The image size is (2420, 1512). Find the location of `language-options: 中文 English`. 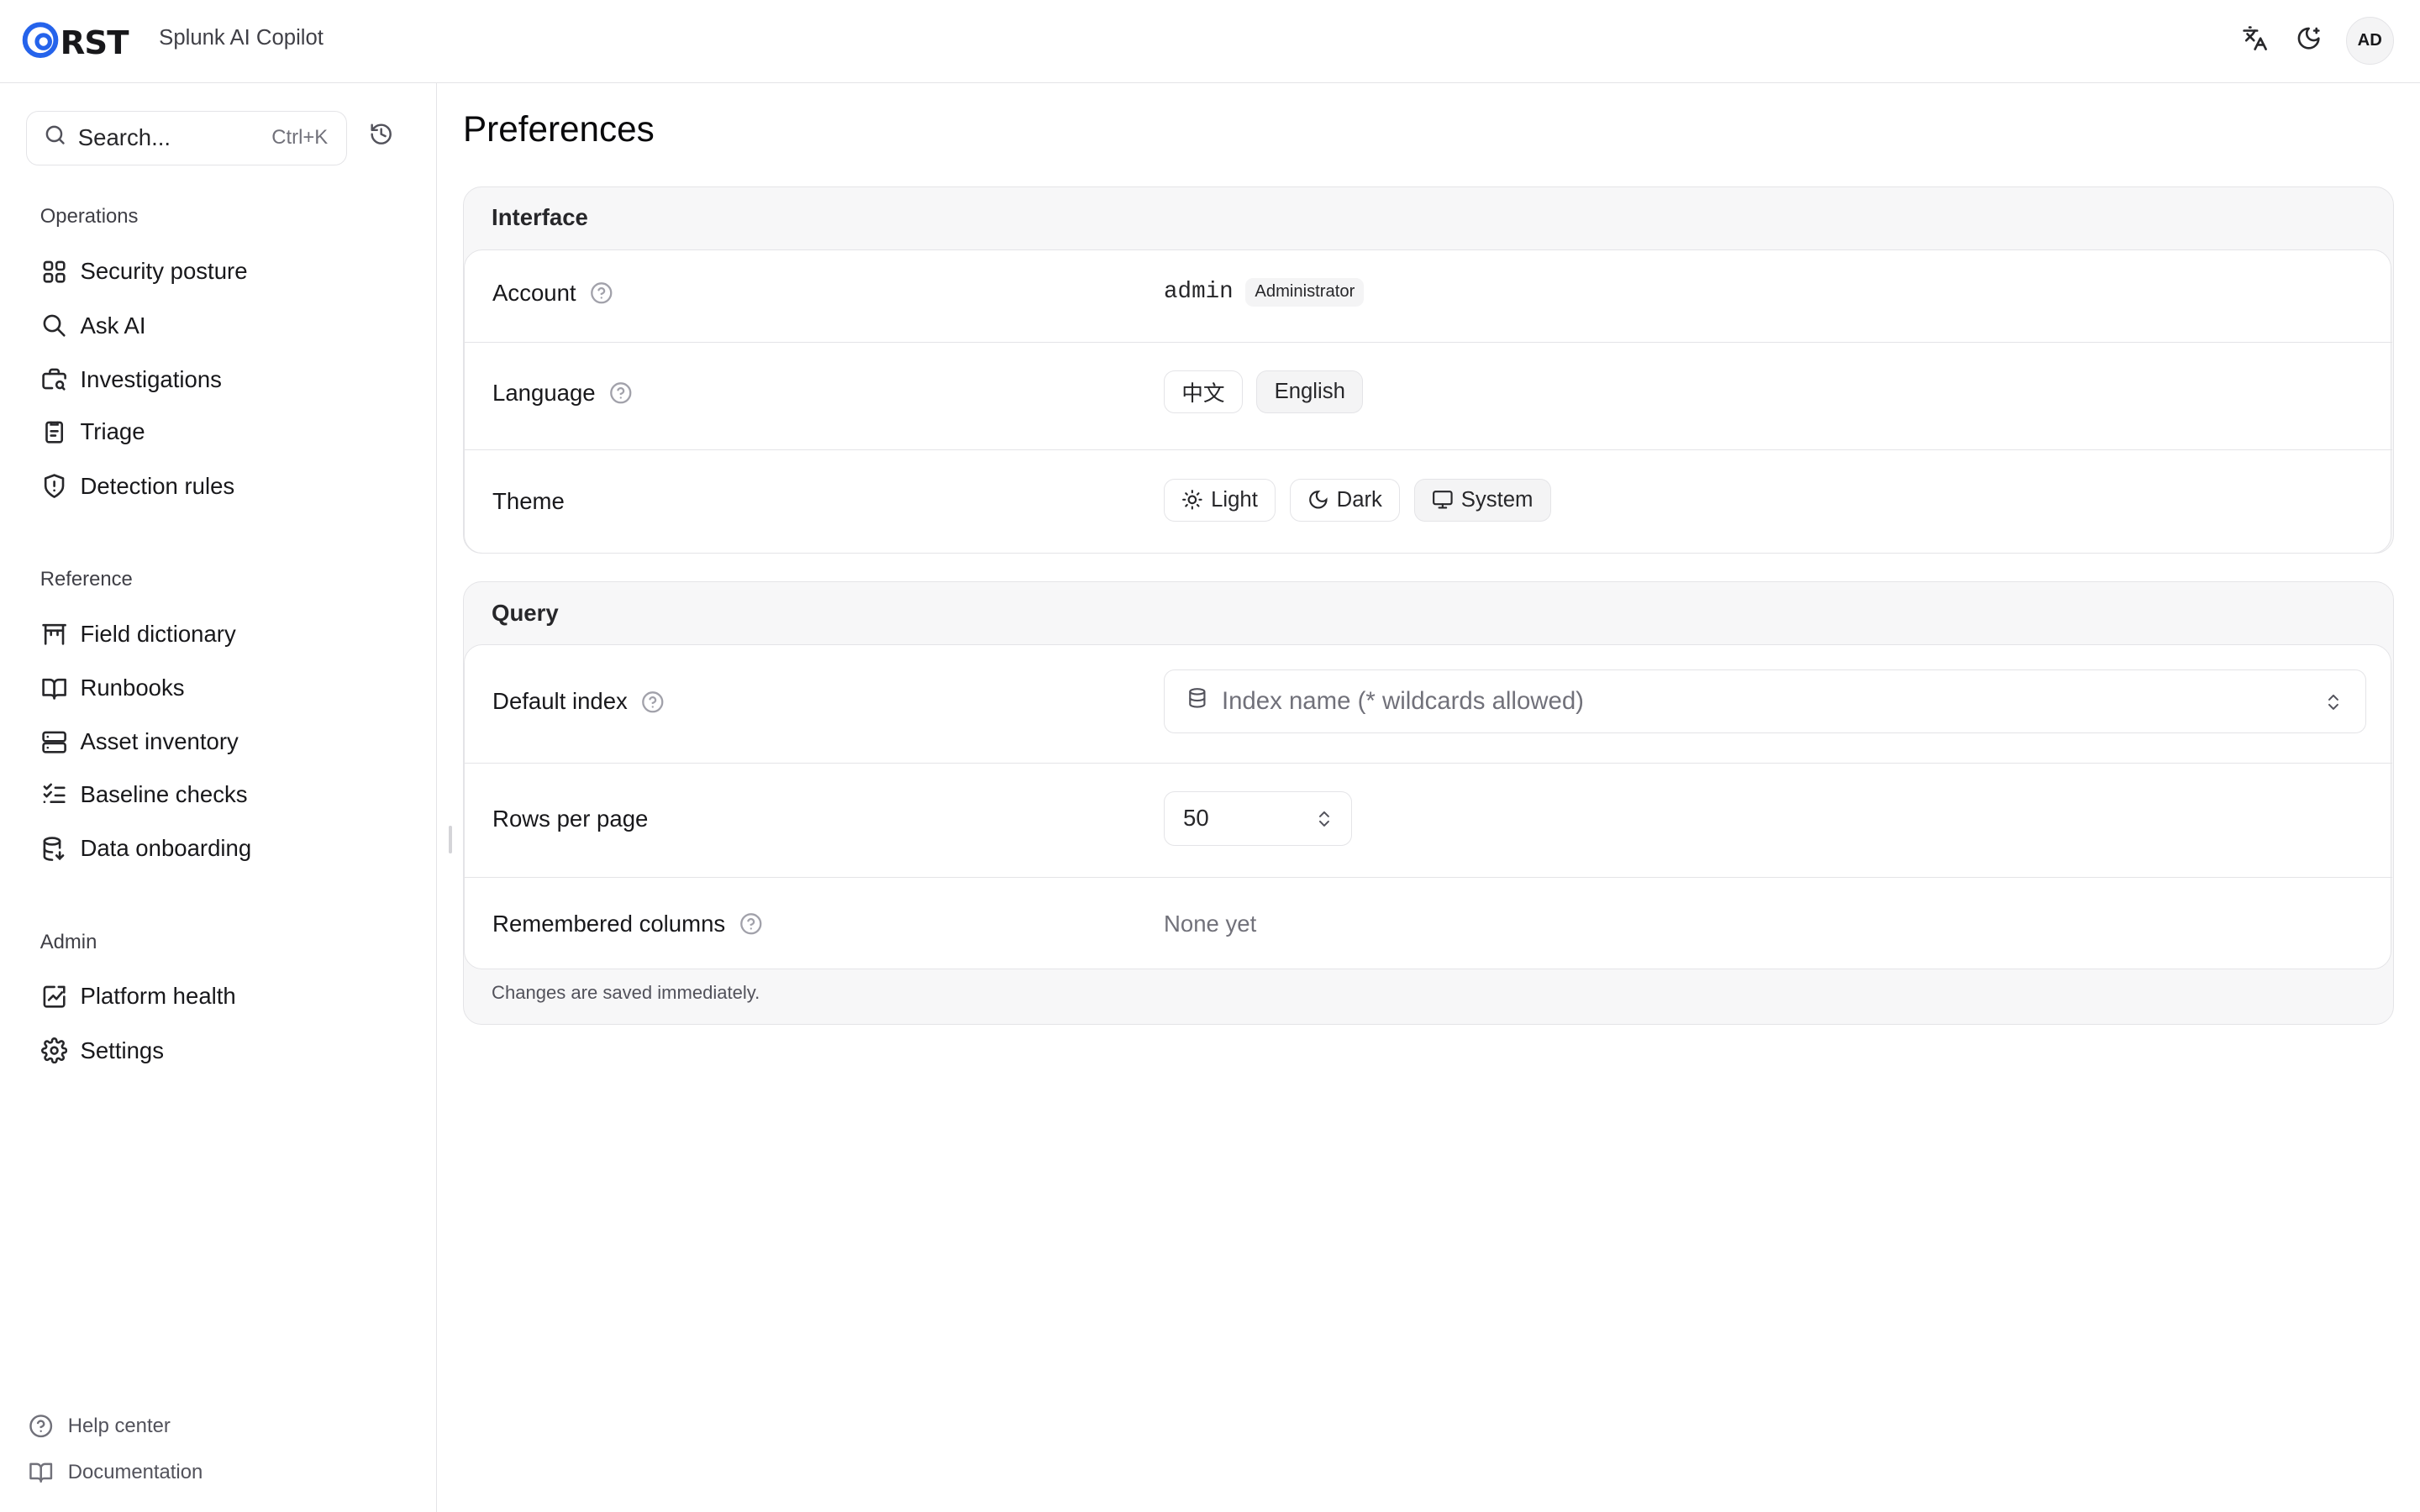

language-options: 中文 English is located at coordinates (1270, 392).